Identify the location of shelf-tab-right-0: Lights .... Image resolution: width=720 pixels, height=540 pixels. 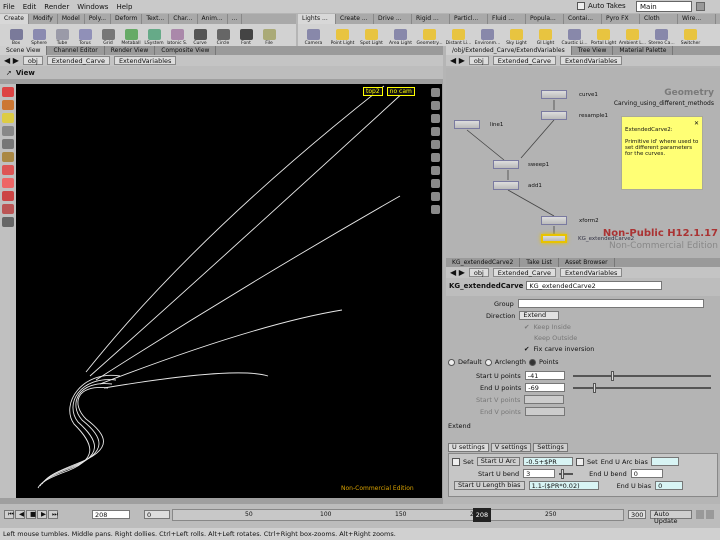
(317, 19).